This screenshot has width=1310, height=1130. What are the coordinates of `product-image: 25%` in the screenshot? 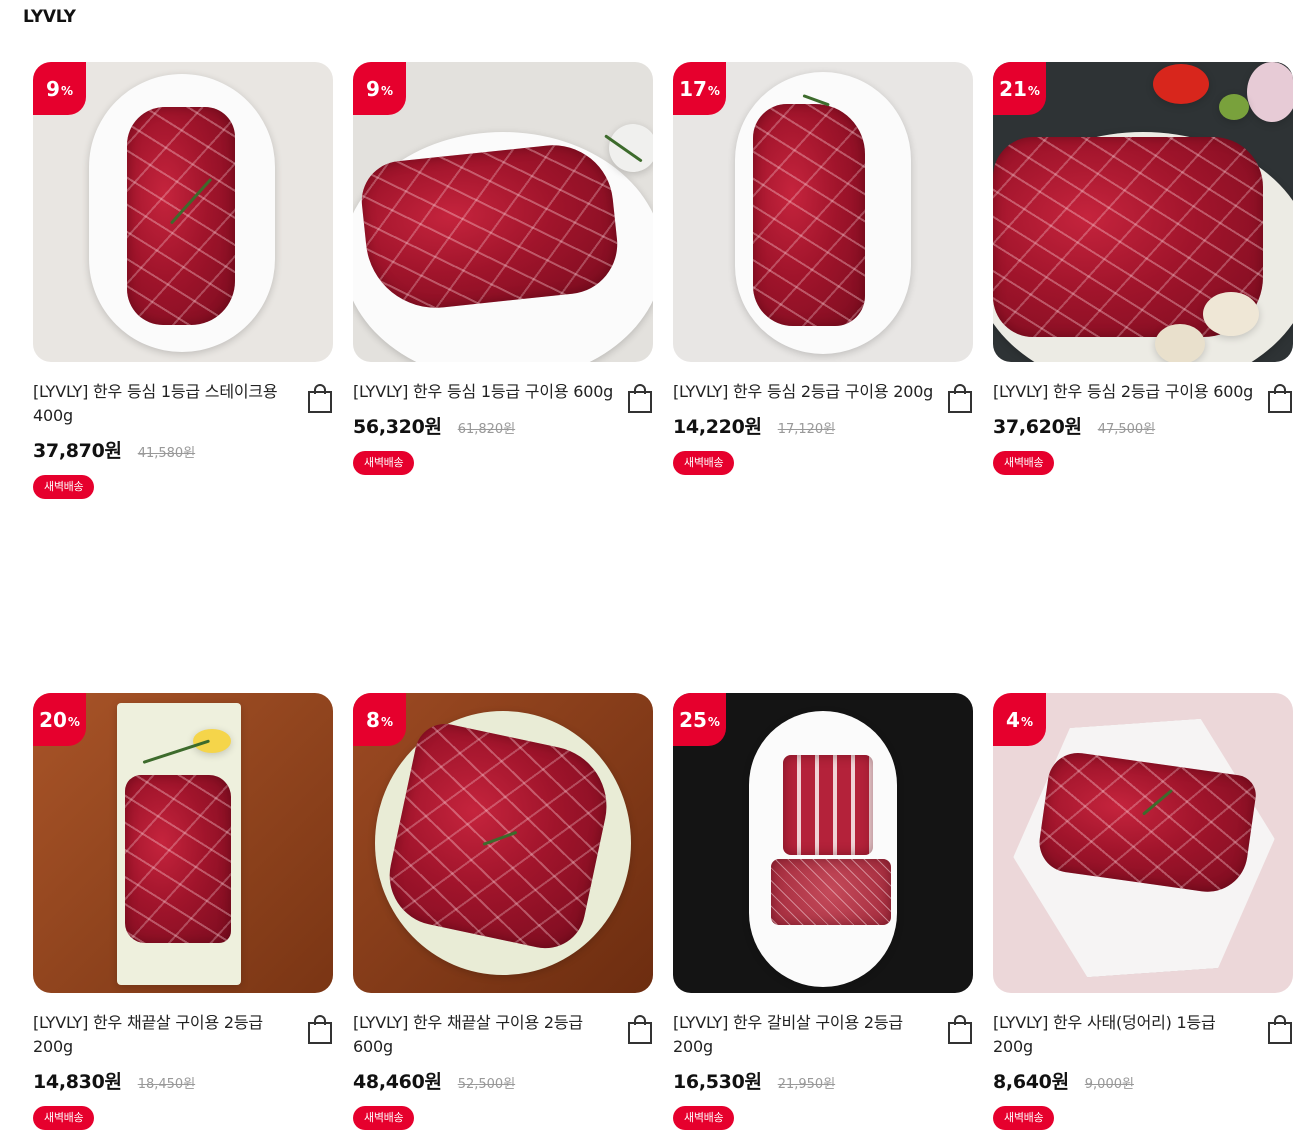 It's located at (823, 843).